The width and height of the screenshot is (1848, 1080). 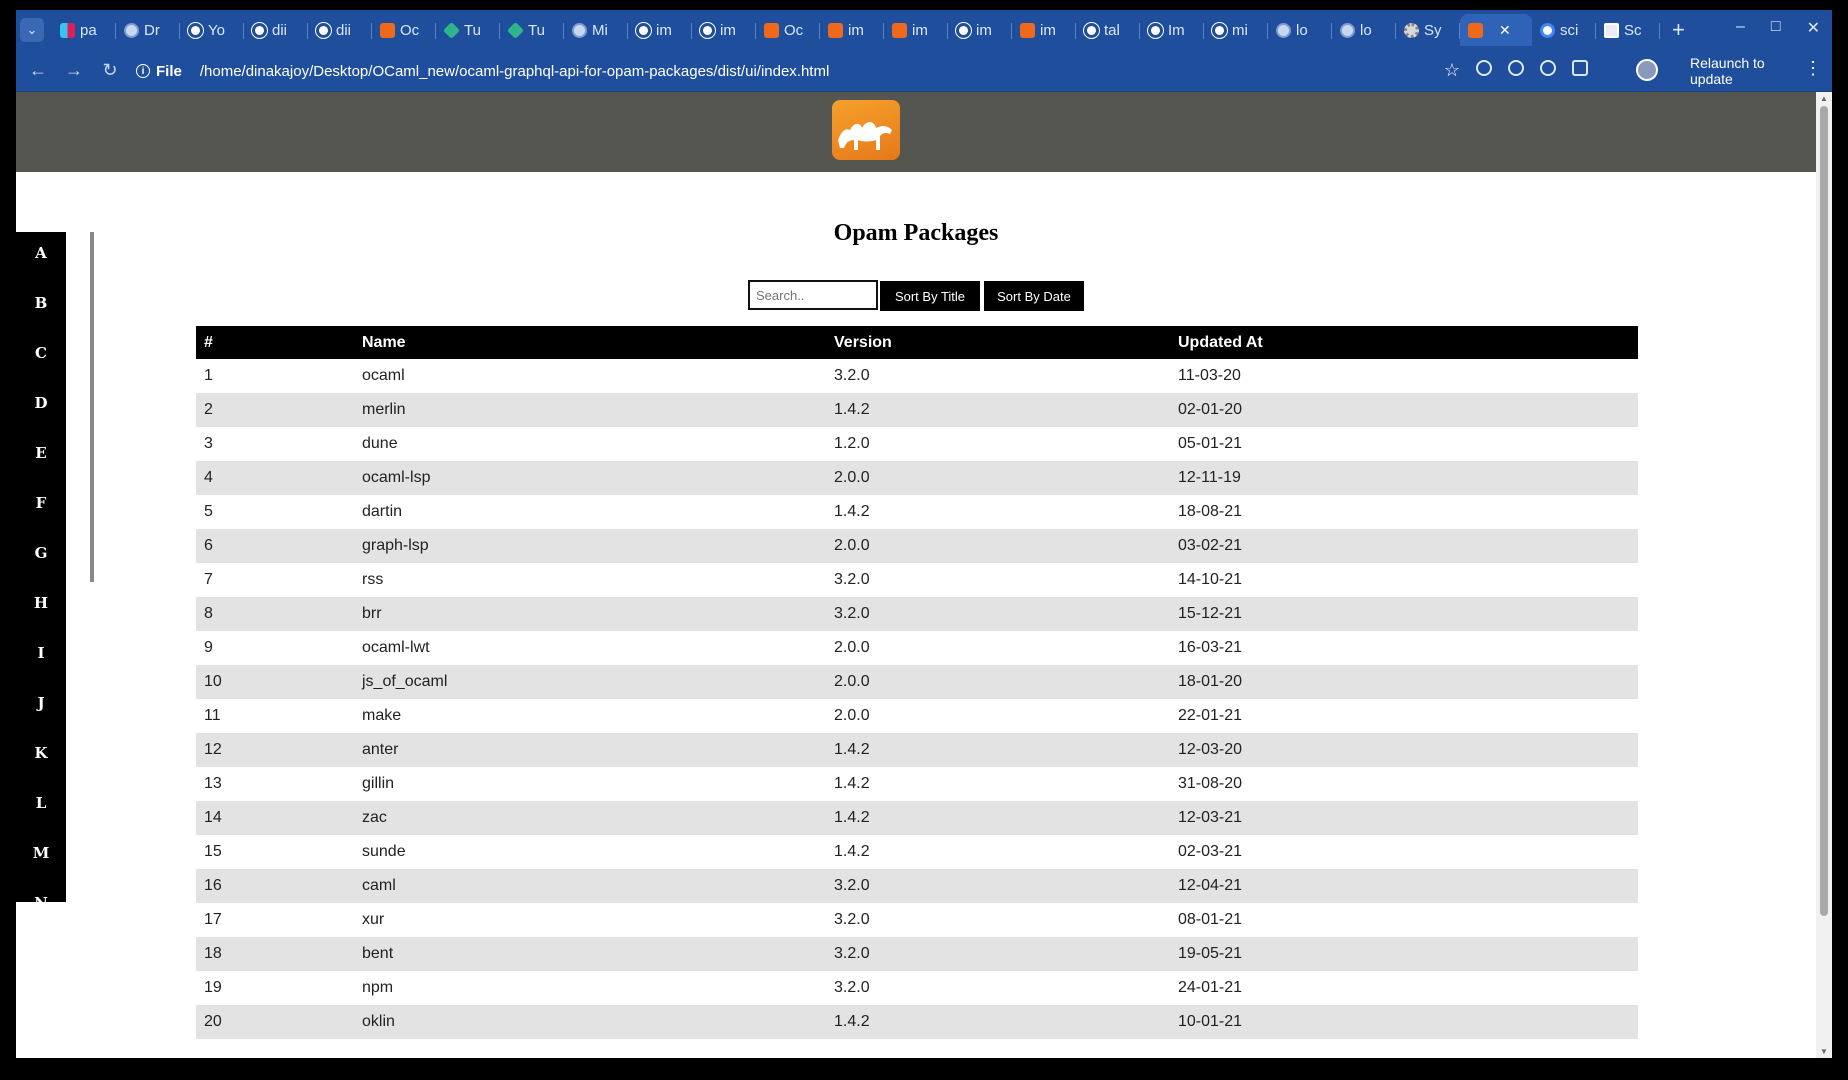 I want to click on new-tab-button: +, so click(x=1678, y=30).